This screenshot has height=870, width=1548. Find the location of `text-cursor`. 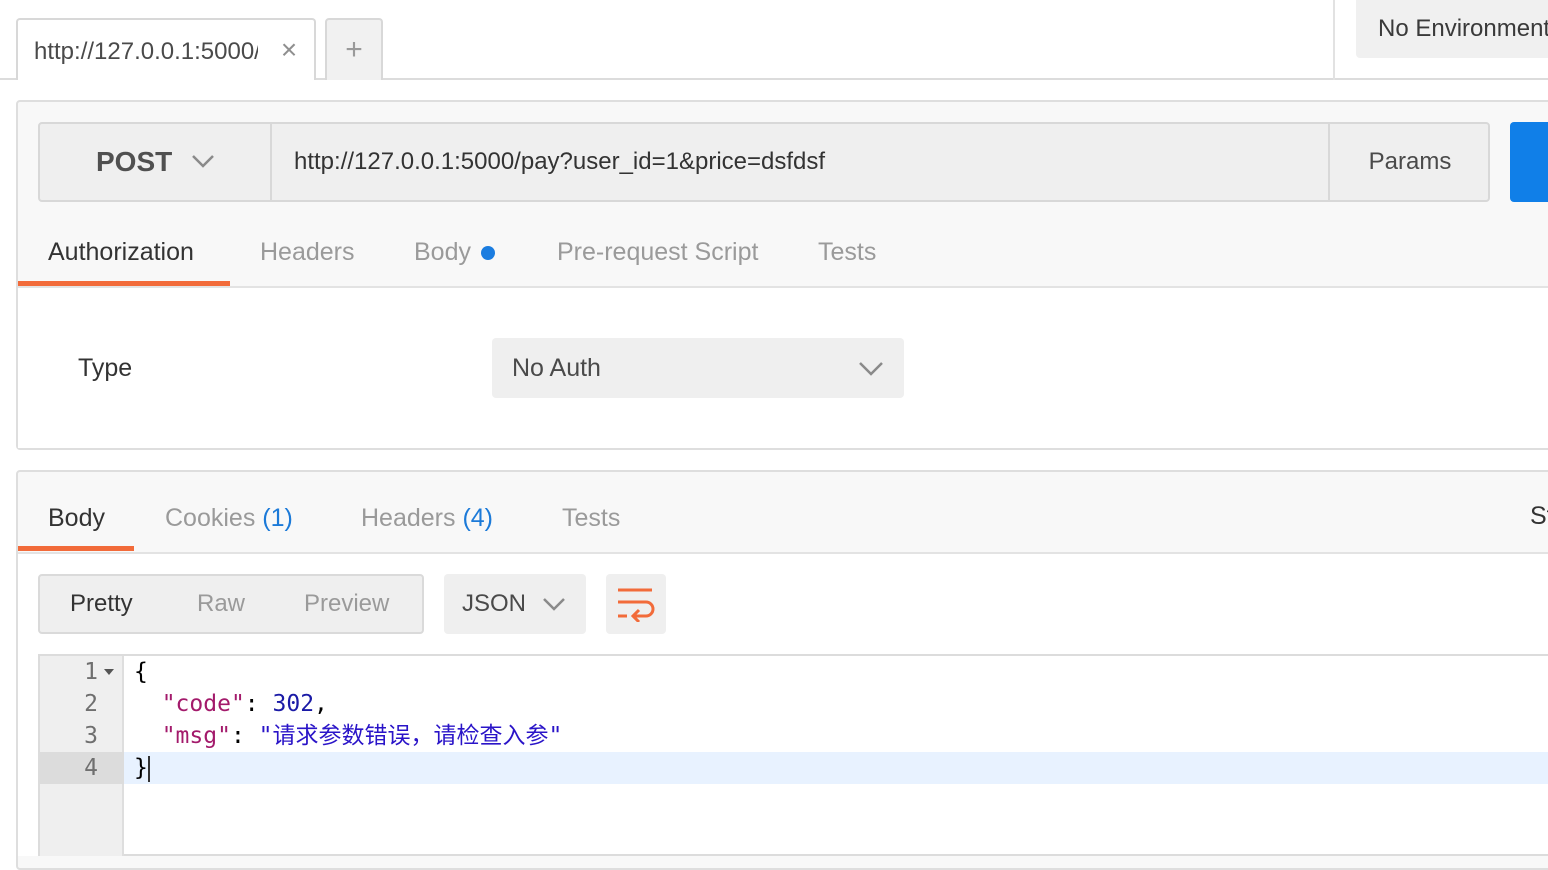

text-cursor is located at coordinates (148, 768).